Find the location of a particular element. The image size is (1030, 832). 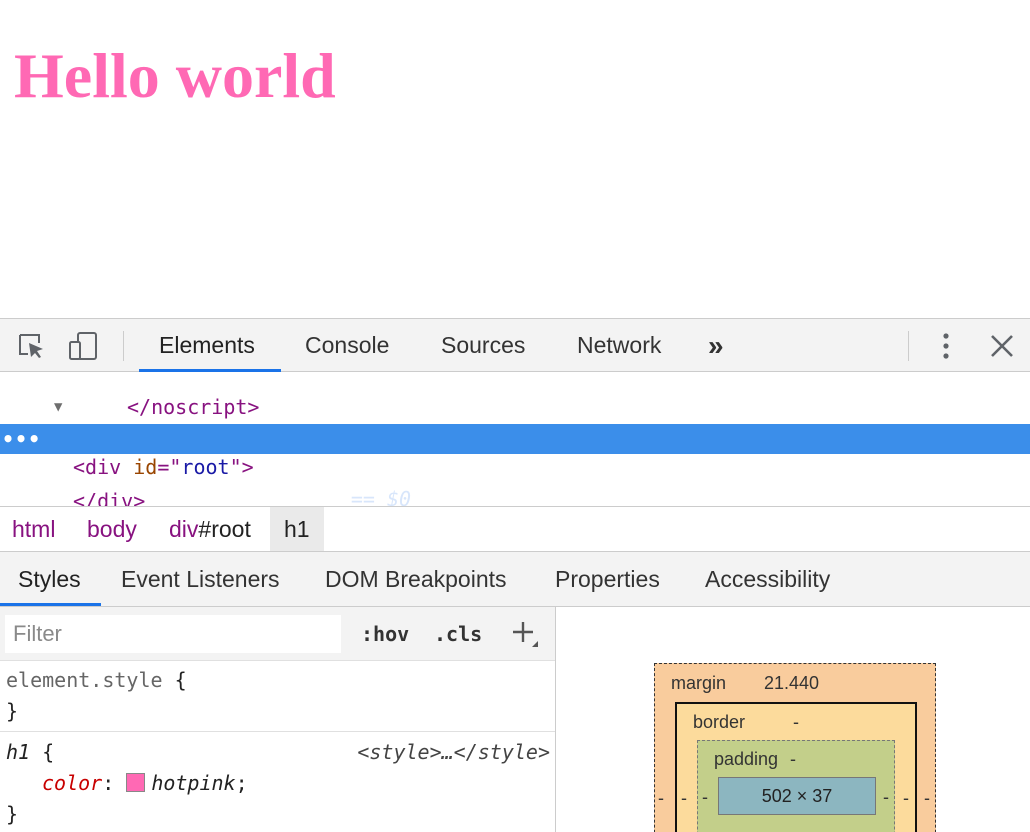

margin-left-value: - is located at coordinates (661, 798).